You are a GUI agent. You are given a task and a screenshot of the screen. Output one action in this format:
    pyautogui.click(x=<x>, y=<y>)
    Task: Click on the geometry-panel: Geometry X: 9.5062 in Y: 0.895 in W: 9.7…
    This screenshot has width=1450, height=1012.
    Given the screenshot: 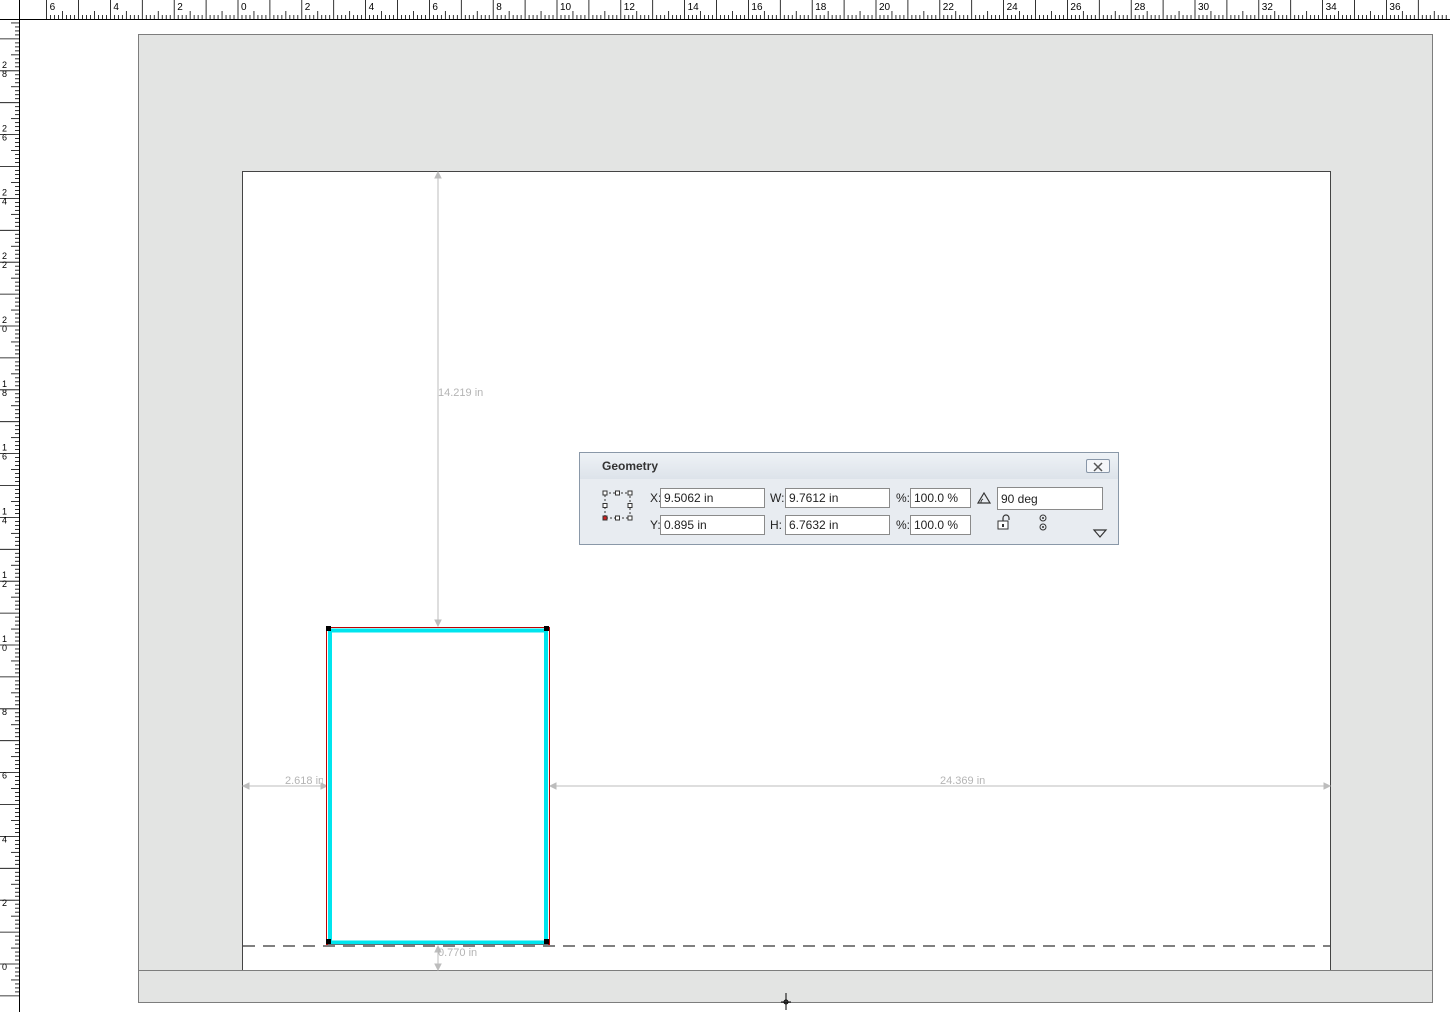 What is the action you would take?
    pyautogui.click(x=849, y=498)
    